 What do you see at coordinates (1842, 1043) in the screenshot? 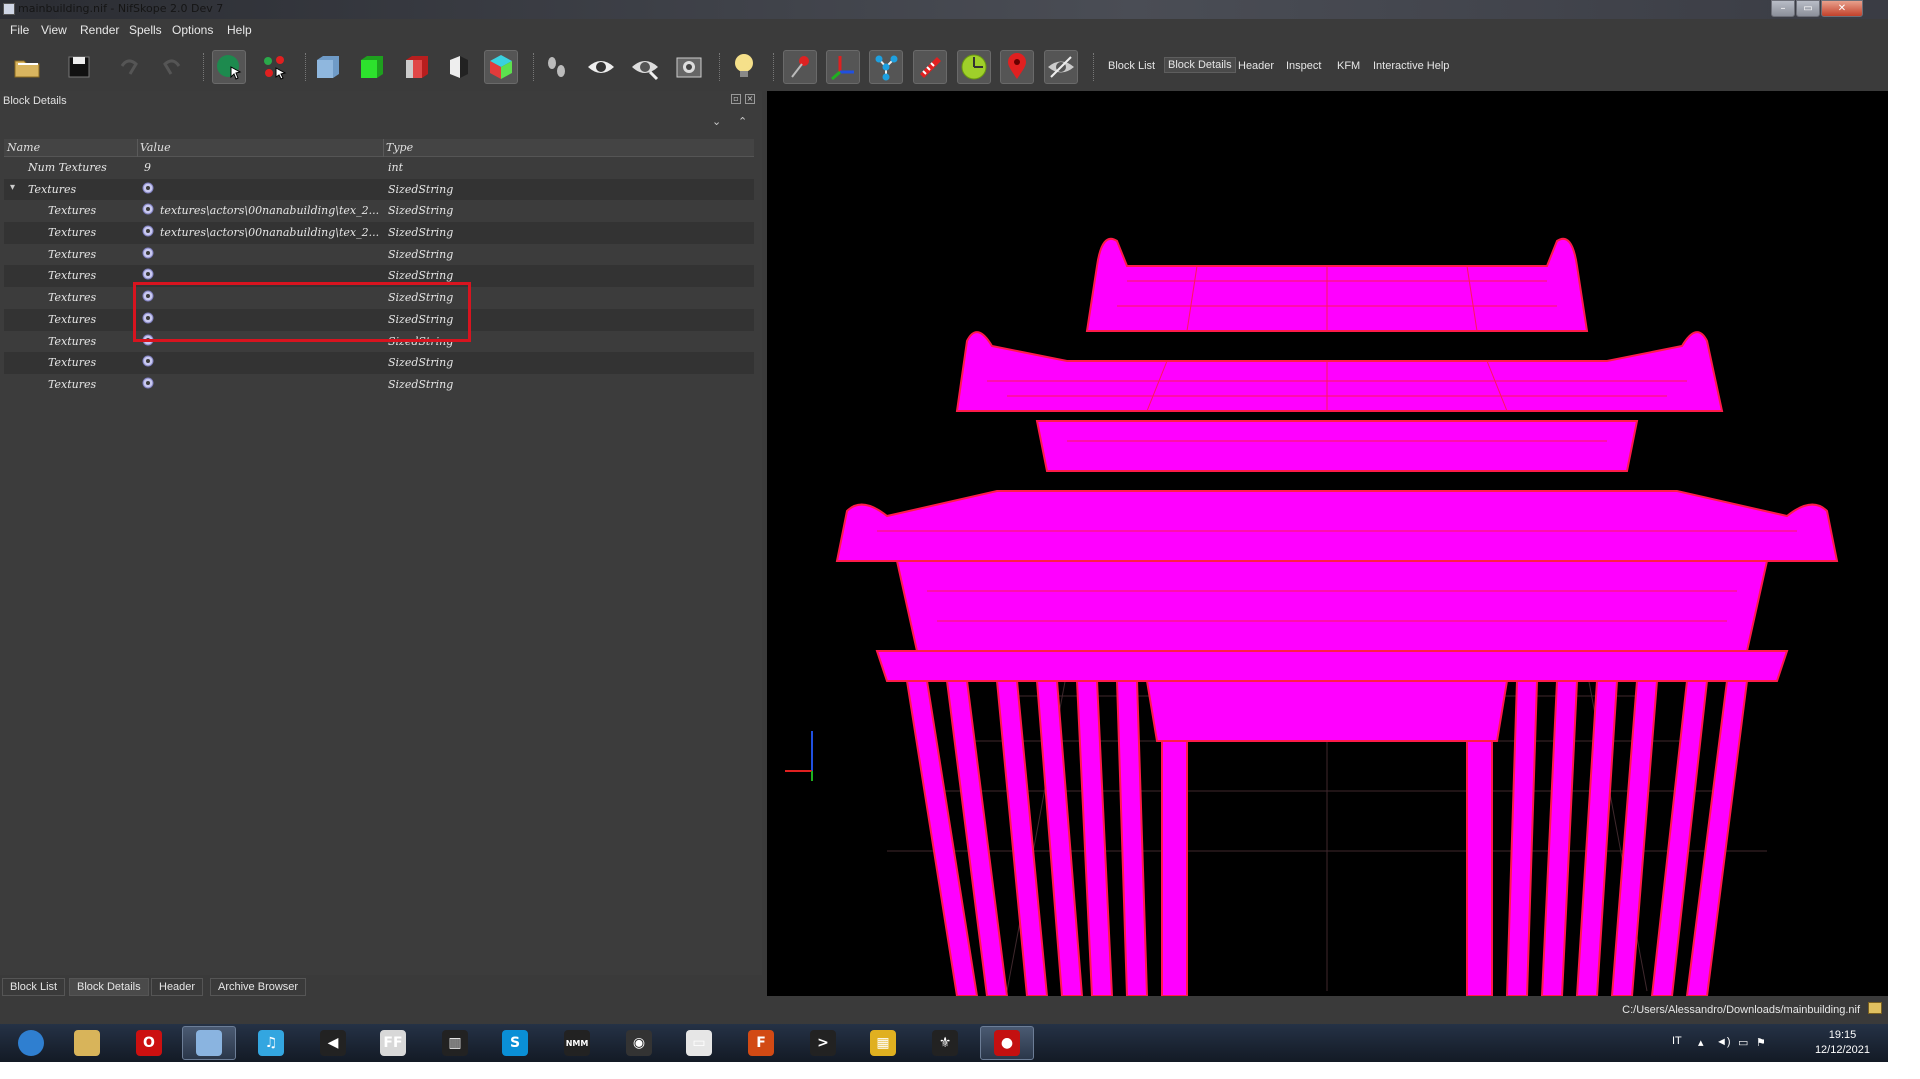
I see `clock: 19:15 12/12/2021` at bounding box center [1842, 1043].